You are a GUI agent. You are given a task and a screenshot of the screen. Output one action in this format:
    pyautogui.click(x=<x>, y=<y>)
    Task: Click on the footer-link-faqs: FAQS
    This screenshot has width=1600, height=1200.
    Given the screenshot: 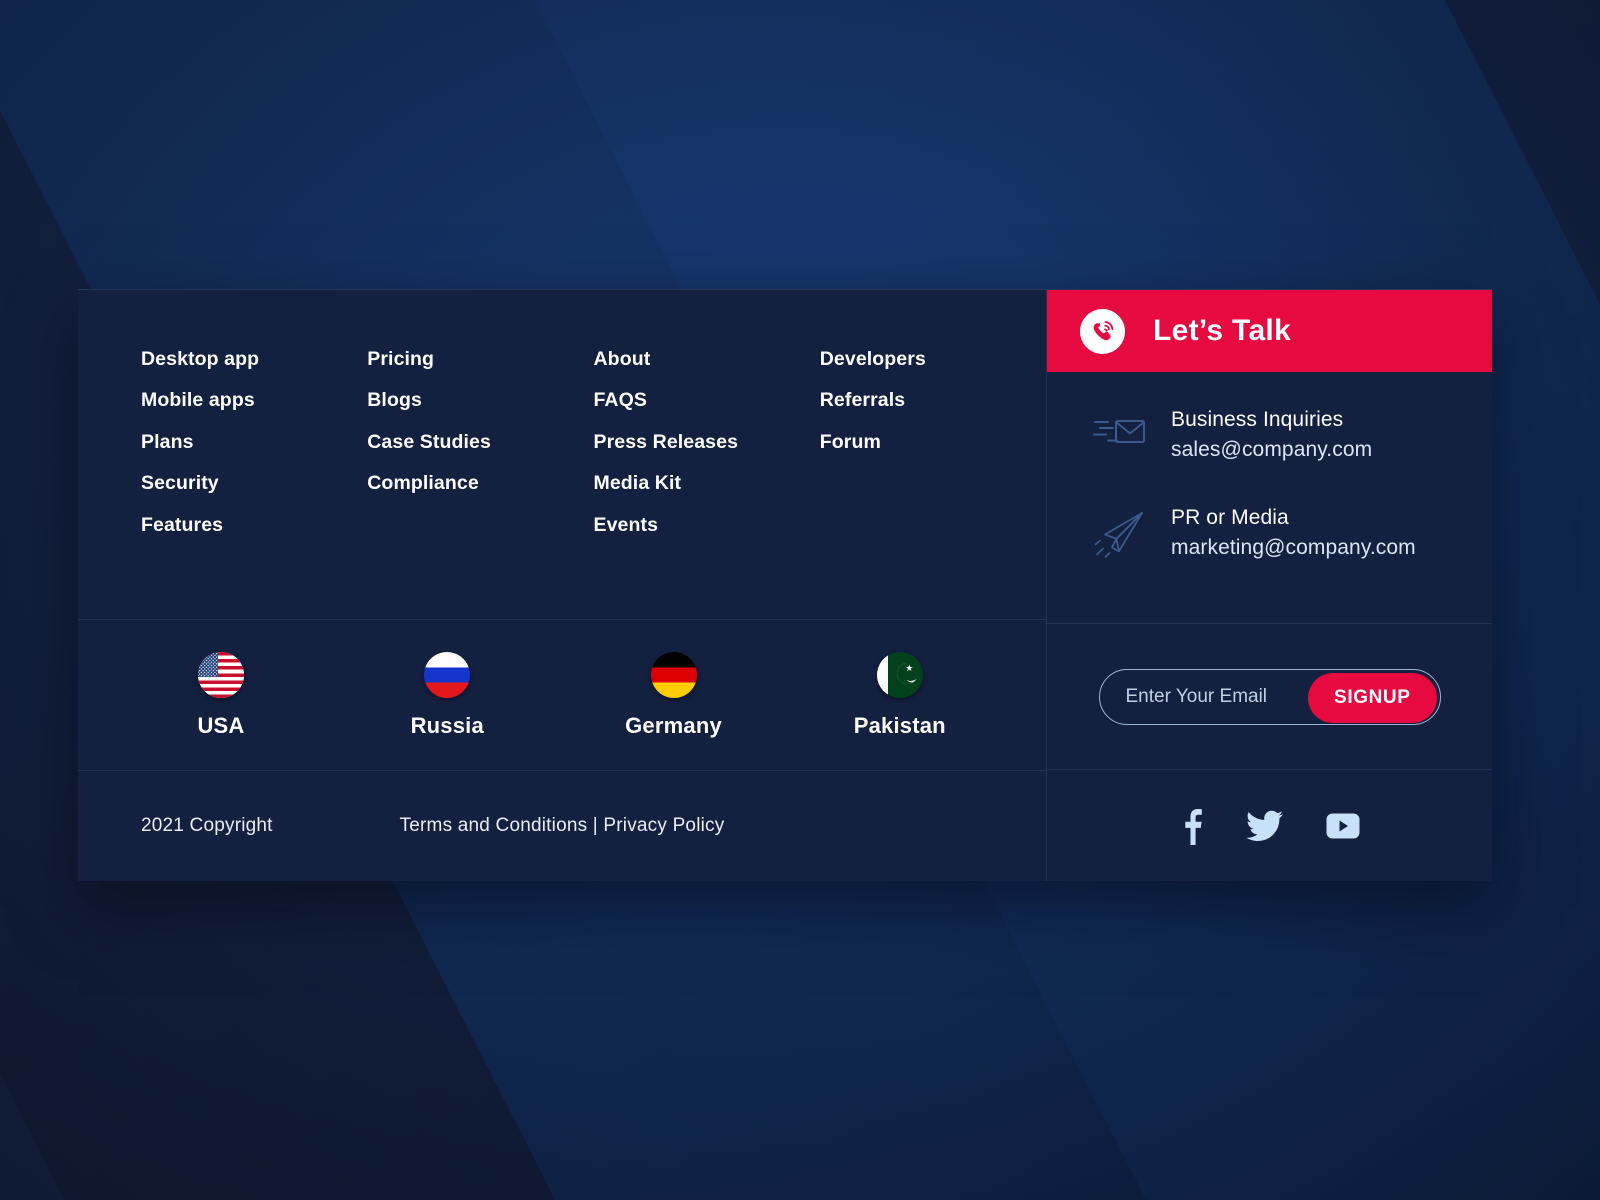 What is the action you would take?
    pyautogui.click(x=621, y=400)
    